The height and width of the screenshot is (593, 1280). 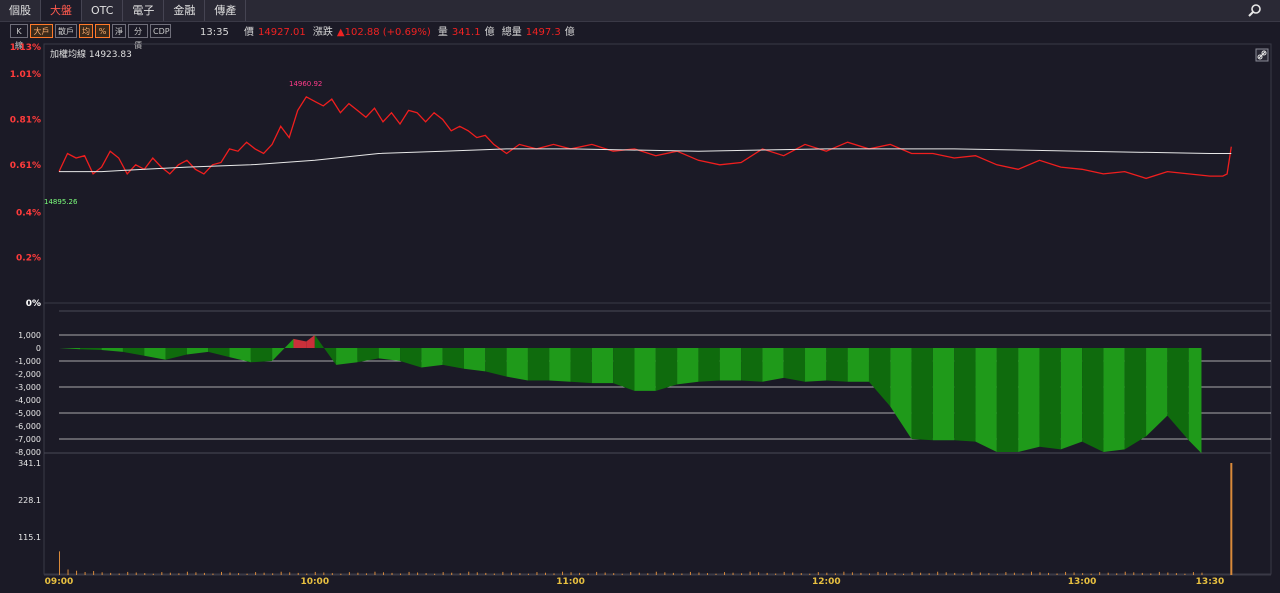 I want to click on price-y-tick: 1.13%, so click(x=25, y=48).